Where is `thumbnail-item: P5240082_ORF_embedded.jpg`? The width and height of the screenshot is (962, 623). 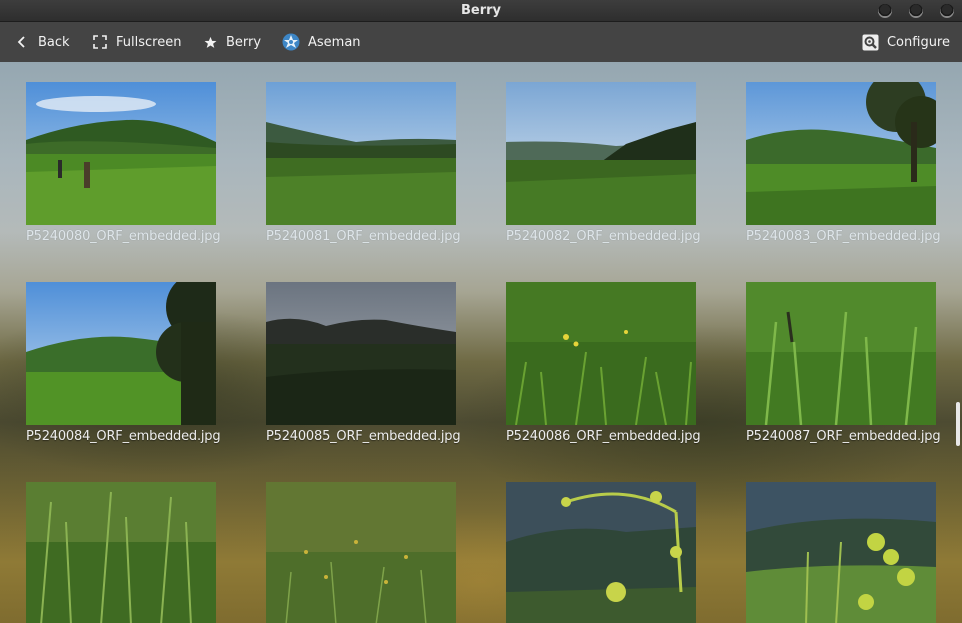
thumbnail-item: P5240082_ORF_embedded.jpg is located at coordinates (603, 163).